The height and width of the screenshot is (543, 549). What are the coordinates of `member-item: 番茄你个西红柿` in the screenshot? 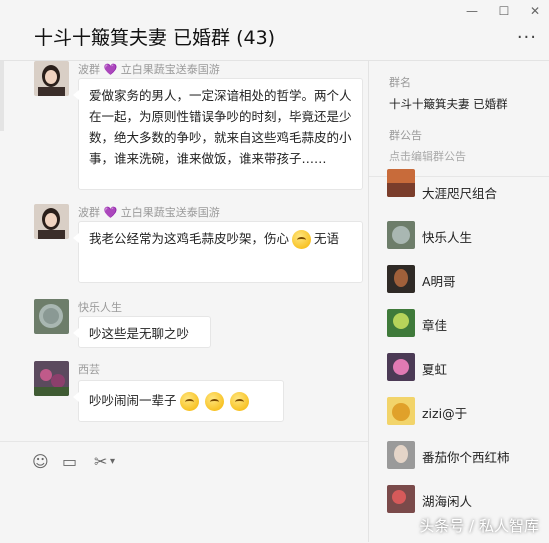 It's located at (467, 459).